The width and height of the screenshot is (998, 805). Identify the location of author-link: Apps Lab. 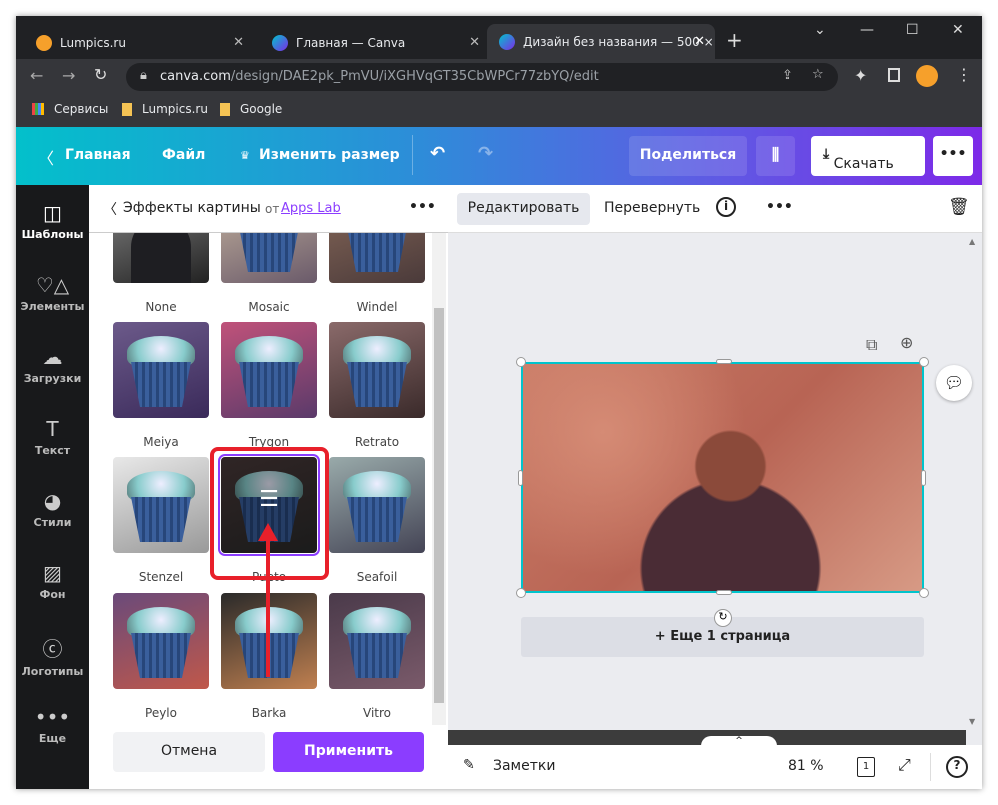
(311, 208).